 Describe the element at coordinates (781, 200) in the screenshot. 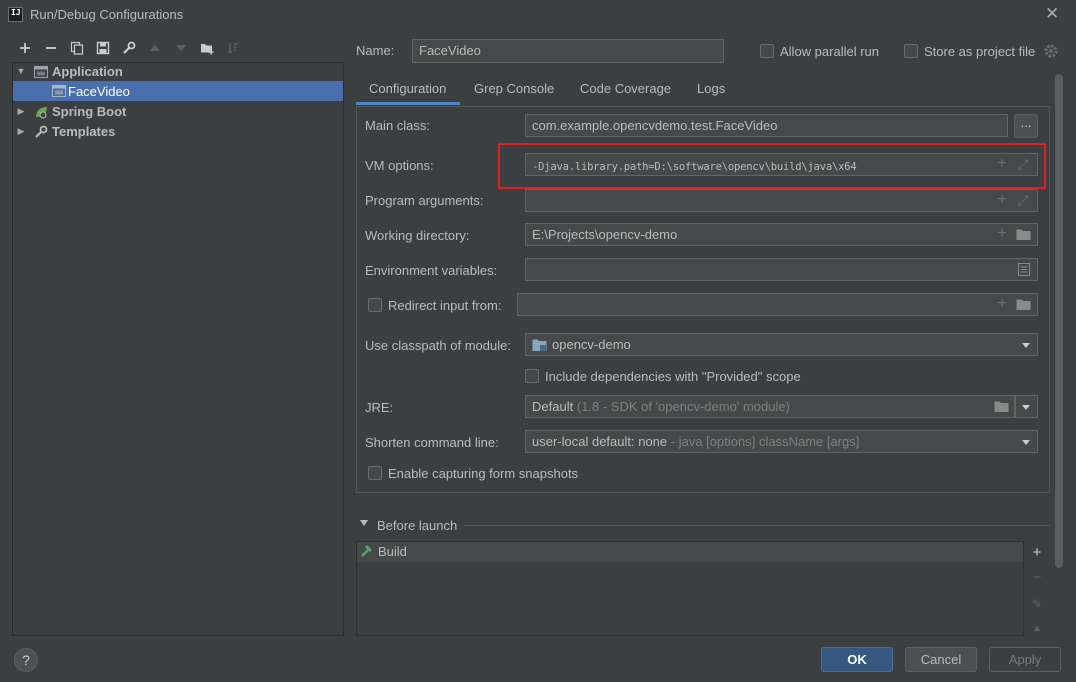

I see `program-arguments-field` at that location.